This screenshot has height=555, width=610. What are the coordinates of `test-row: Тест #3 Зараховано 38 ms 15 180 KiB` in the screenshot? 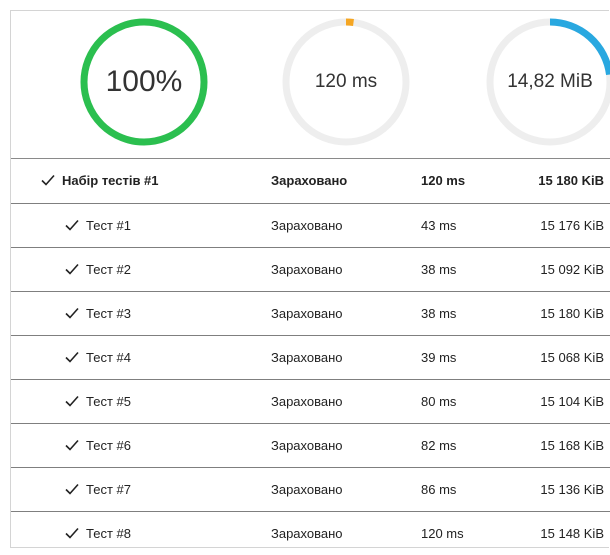 It's located at (310, 314).